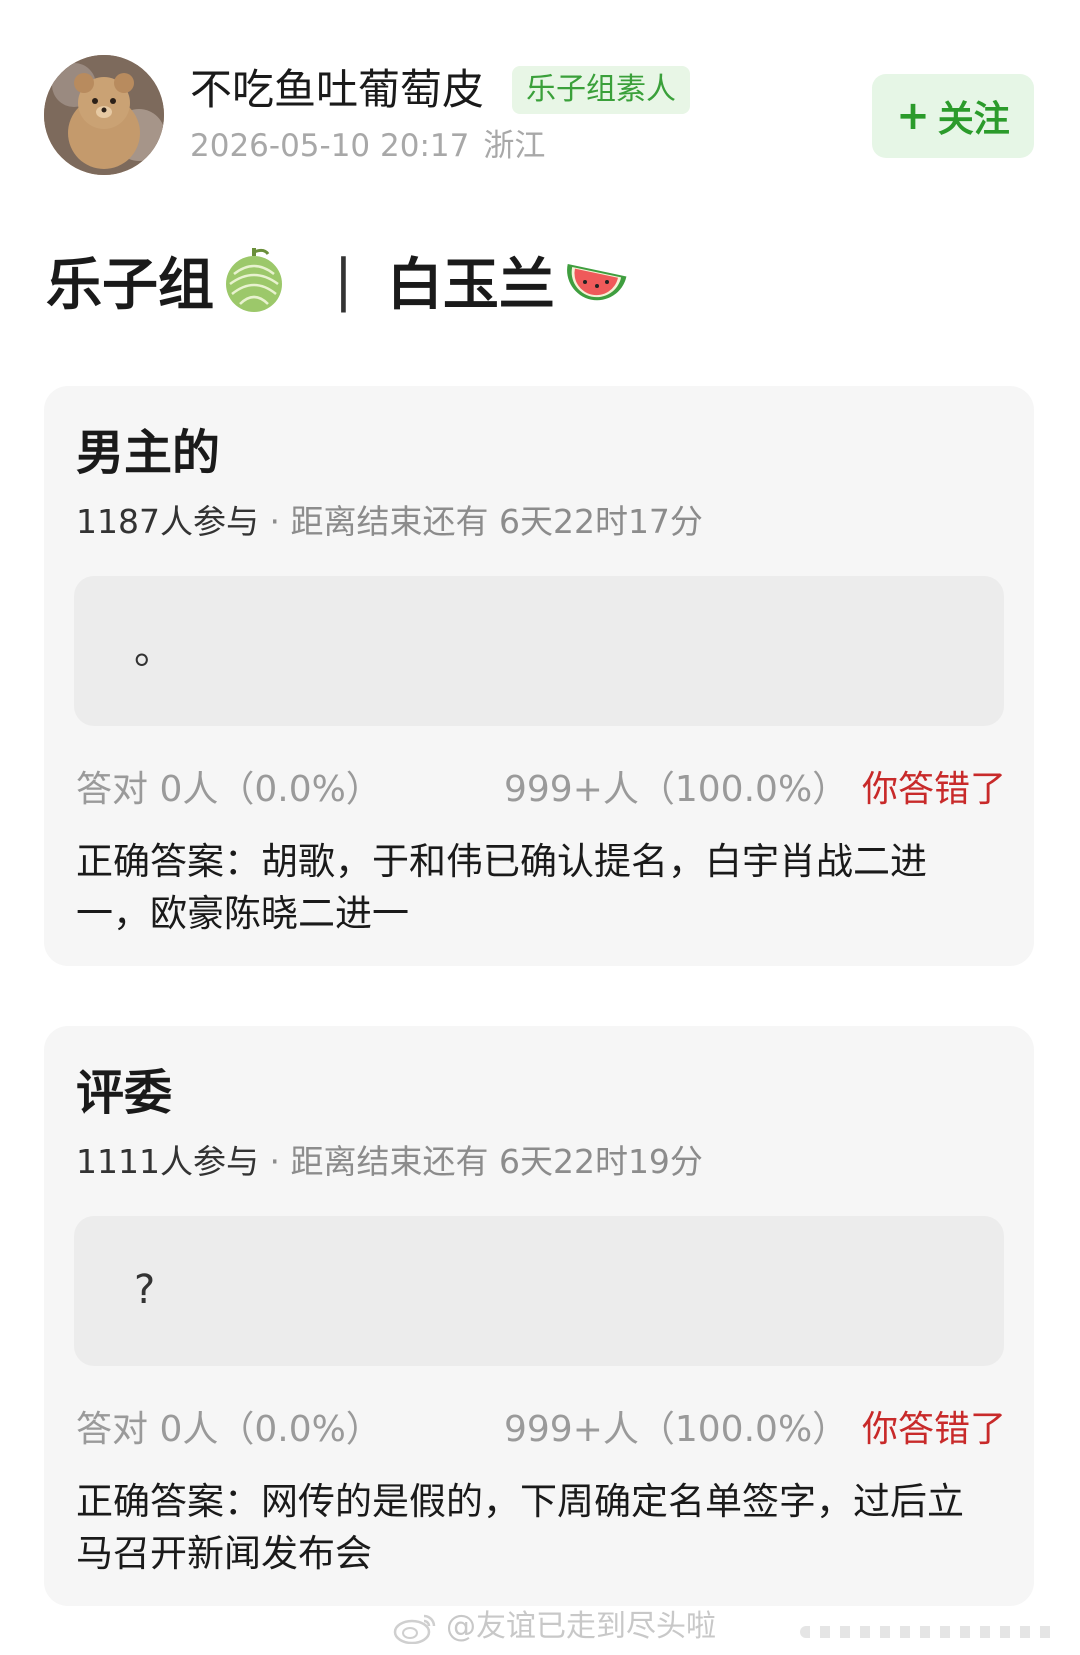 The height and width of the screenshot is (1655, 1080). What do you see at coordinates (581, 1626) in the screenshot?
I see `watermark-text: @友谊已走到尽头啦` at bounding box center [581, 1626].